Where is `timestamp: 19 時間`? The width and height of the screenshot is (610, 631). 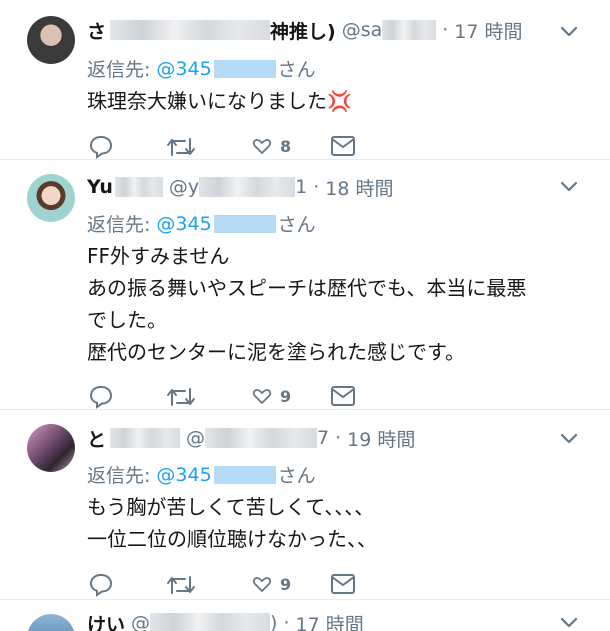 timestamp: 19 時間 is located at coordinates (381, 438).